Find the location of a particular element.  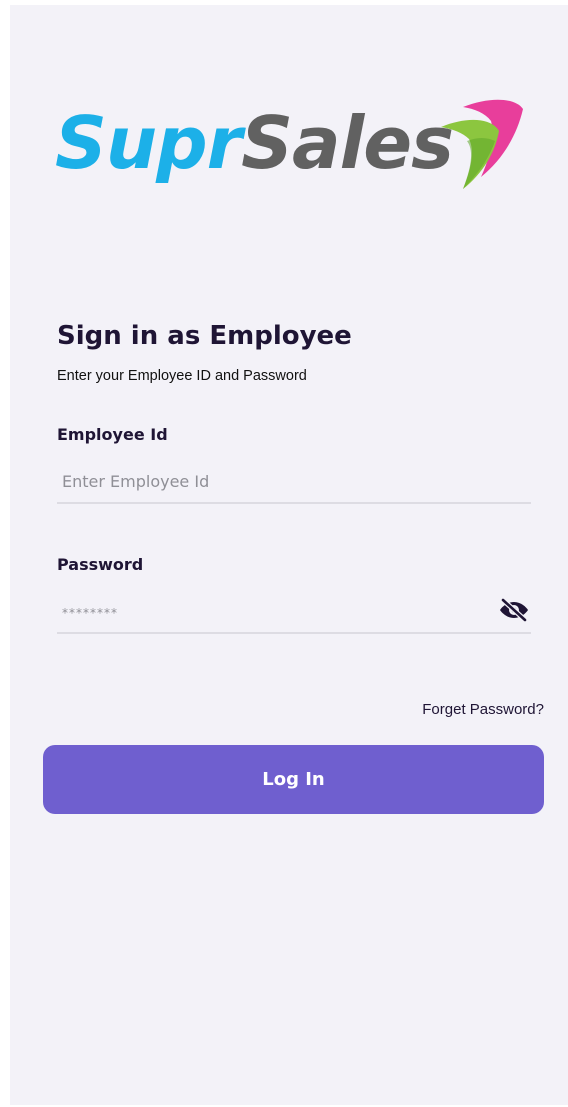

forget-password-link: Forget Password? is located at coordinates (483, 709).